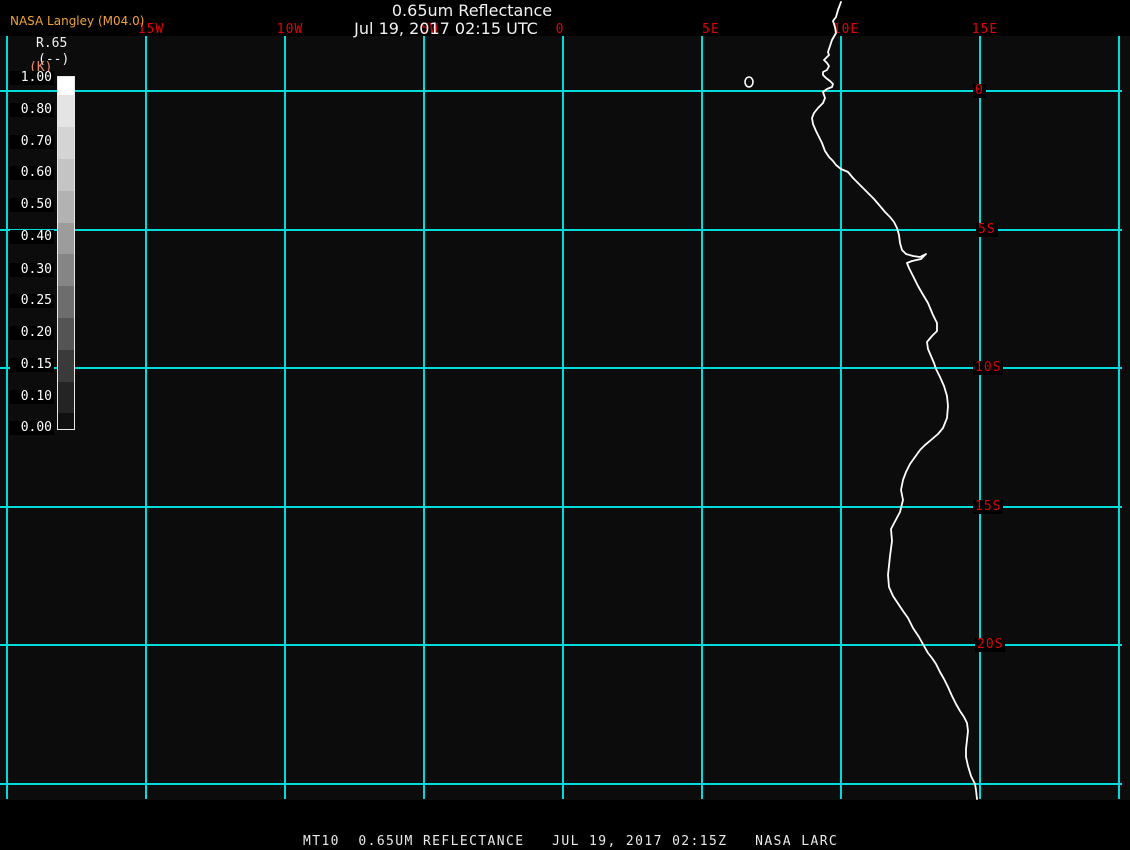  I want to click on island-outline, so click(749, 82).